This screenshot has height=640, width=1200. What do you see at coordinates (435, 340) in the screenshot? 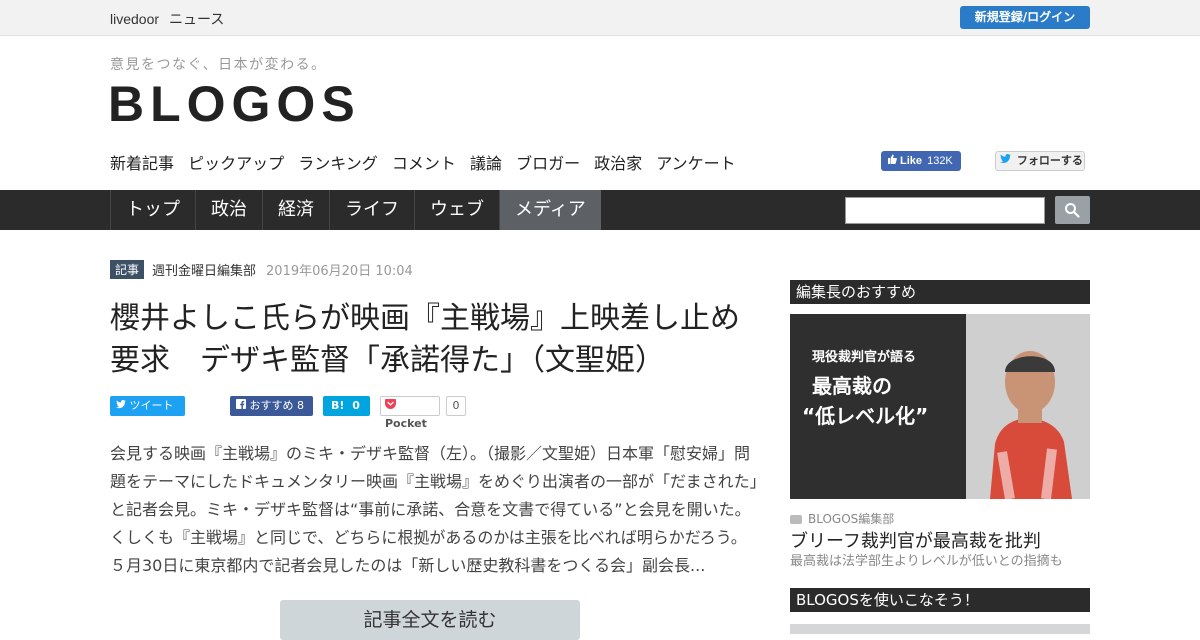
I see `article-title: 櫻井よしこ氏らが映画『主戦場』上映差し止め要求 デザキ監督「承諾得た」（文聖姫）` at bounding box center [435, 340].